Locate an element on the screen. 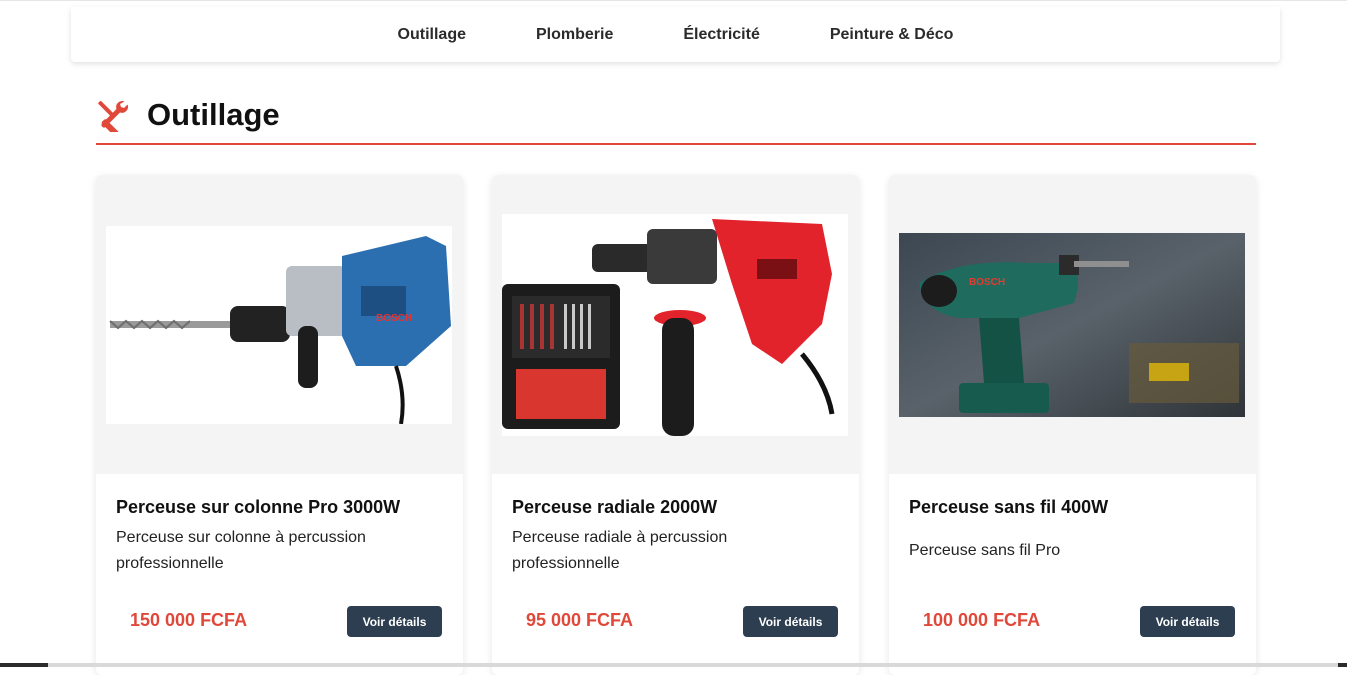 This screenshot has width=1347, height=675. product-name: Perceuse sans fil 400W is located at coordinates (1009, 507).